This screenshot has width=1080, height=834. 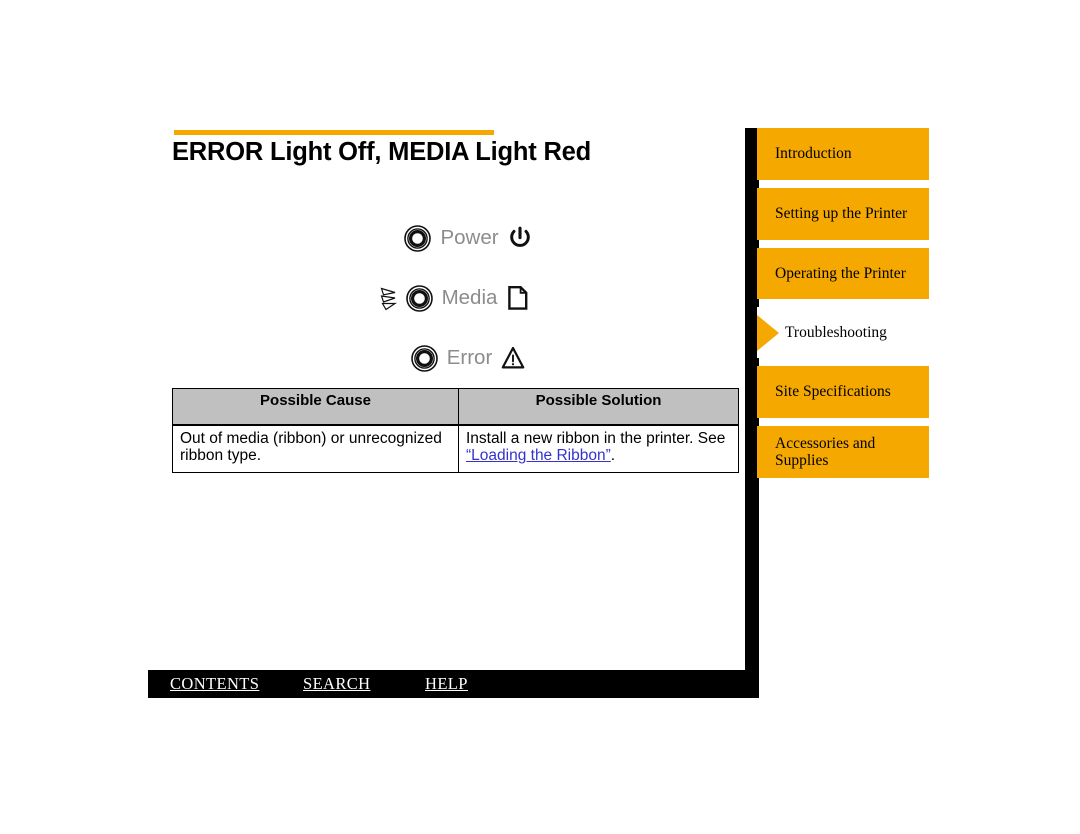 I want to click on column-header-possible-solution: Possible Solution, so click(x=598, y=407).